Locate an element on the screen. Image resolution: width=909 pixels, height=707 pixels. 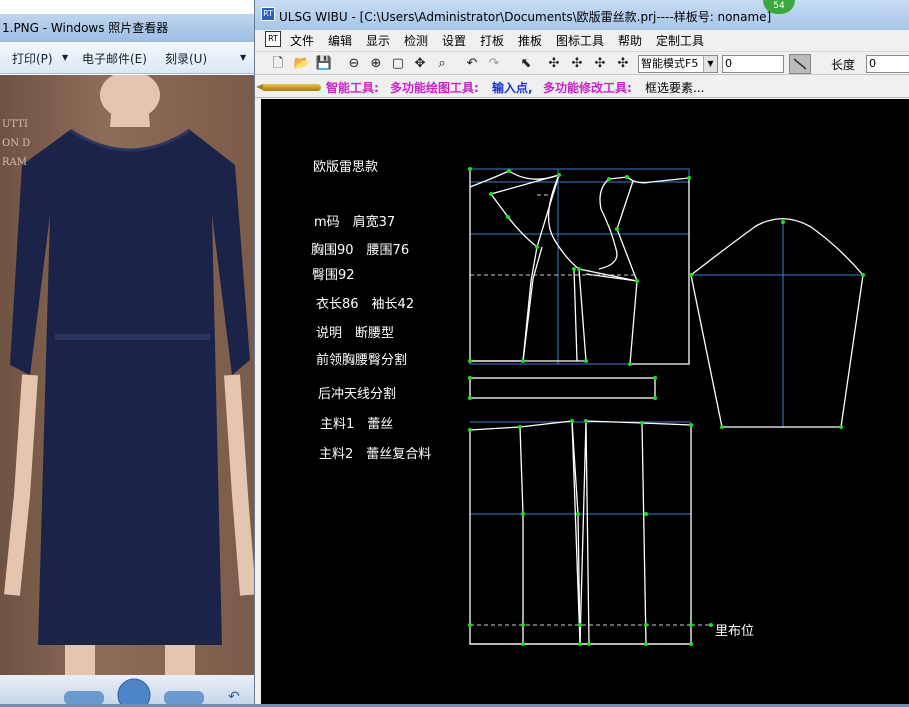
point-add-icon: ✣ is located at coordinates (600, 64).